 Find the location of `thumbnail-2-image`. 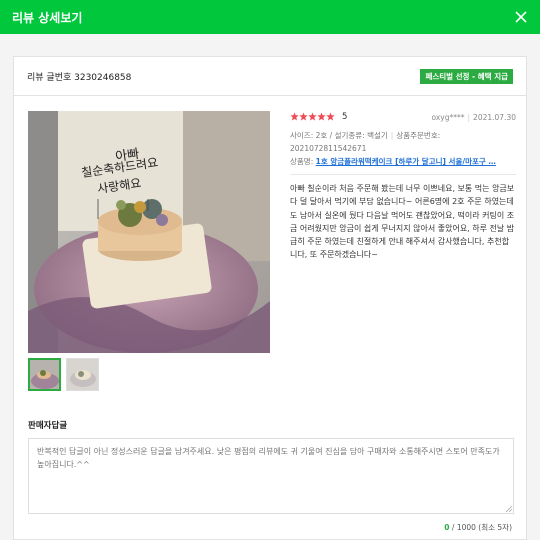

thumbnail-2-image is located at coordinates (82, 374).